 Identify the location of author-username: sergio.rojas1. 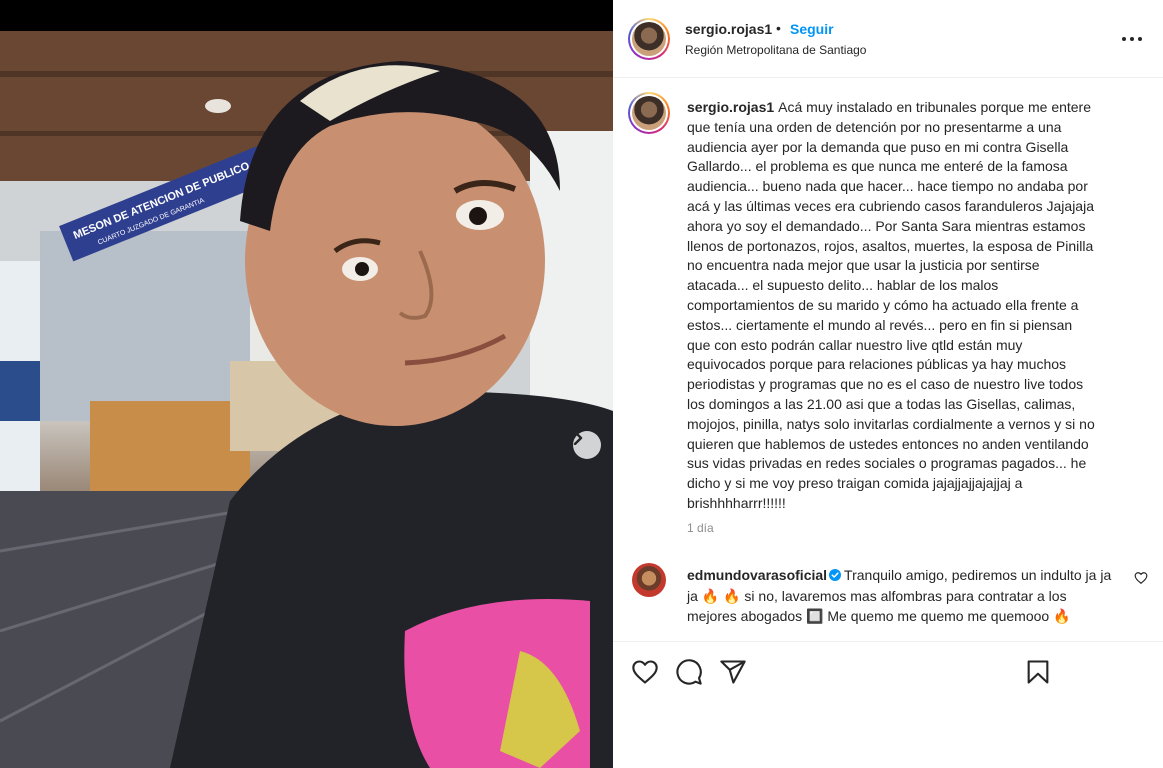
(728, 29).